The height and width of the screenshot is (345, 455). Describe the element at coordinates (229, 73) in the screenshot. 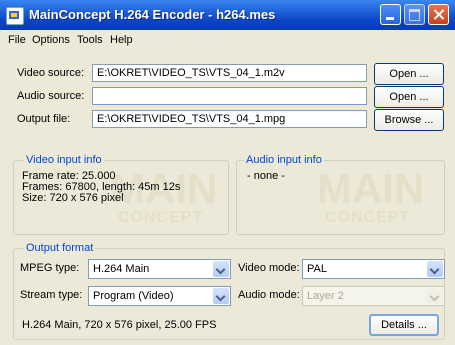

I see `video-source-field: E:\OKRET\VIDEO_TS\VTS_04_1.m2v` at that location.